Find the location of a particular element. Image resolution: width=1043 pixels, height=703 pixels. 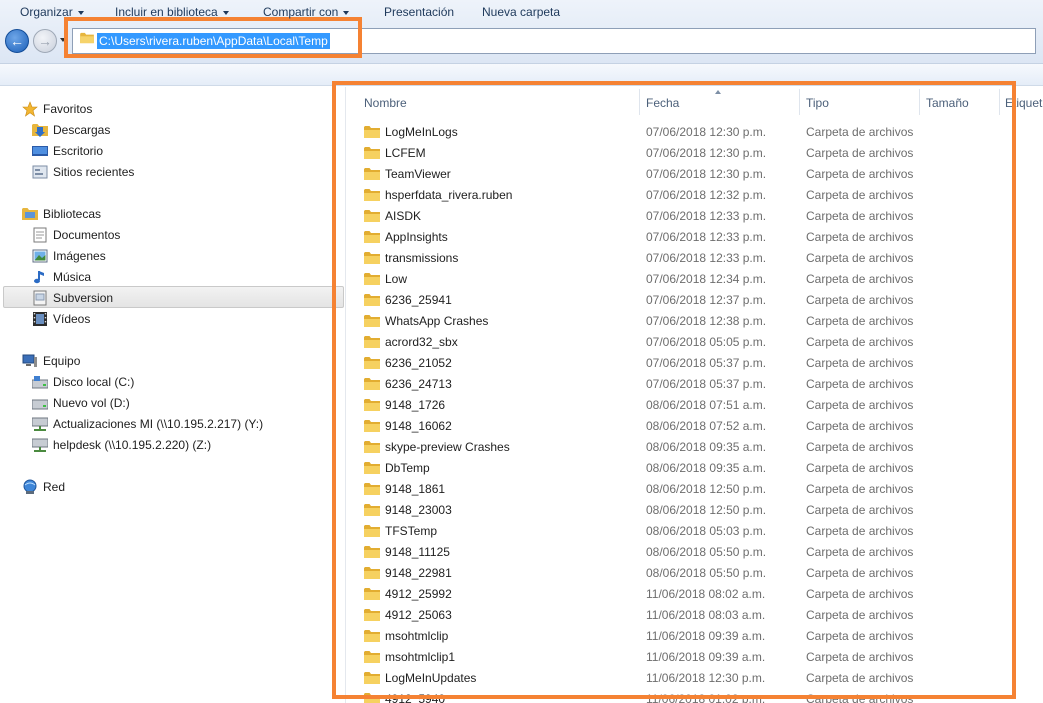

library-document-icon is located at coordinates (40, 298).